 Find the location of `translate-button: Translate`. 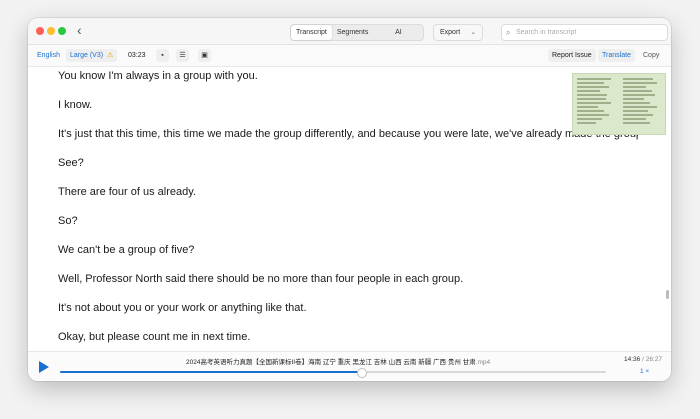

translate-button: Translate is located at coordinates (616, 55).